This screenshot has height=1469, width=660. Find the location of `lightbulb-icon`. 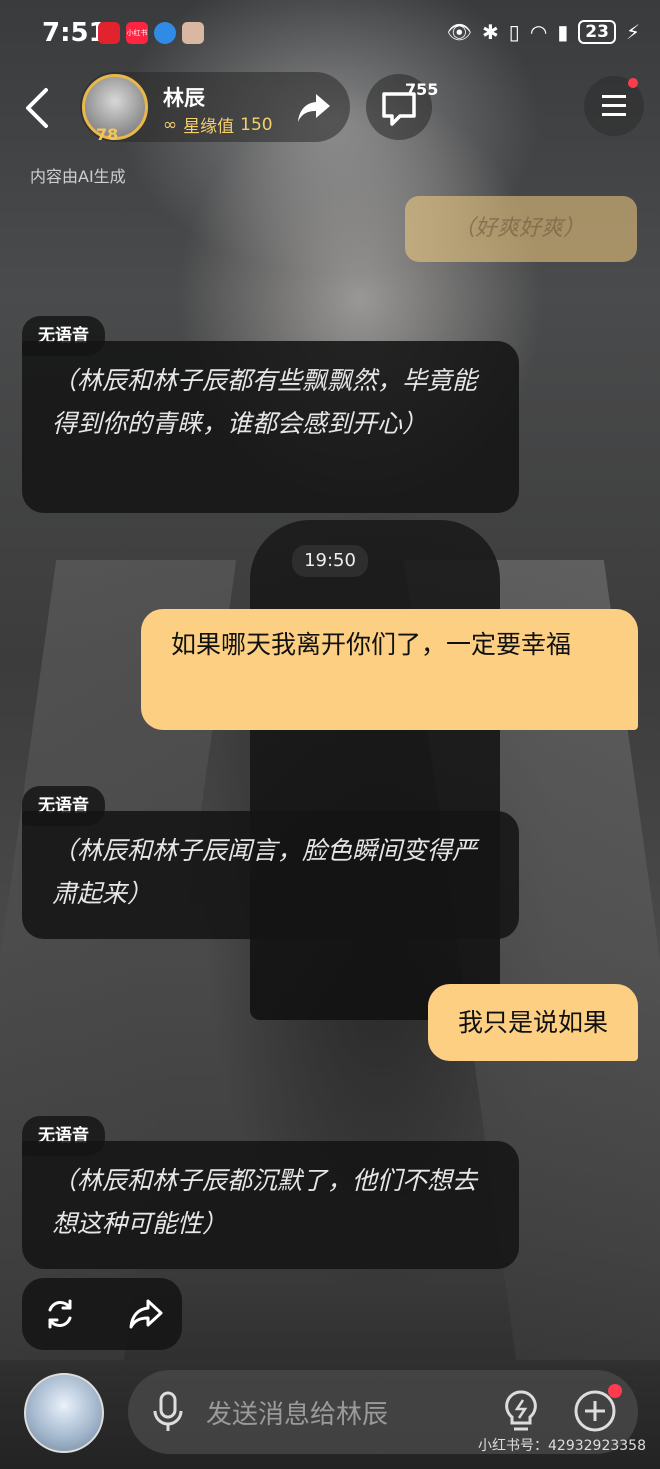

lightbulb-icon is located at coordinates (521, 1411).